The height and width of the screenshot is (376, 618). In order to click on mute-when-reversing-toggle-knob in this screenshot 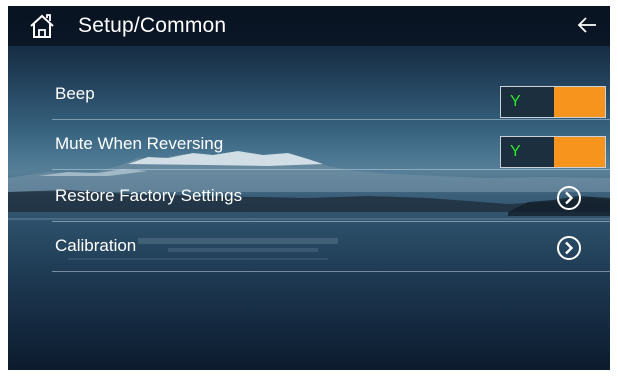, I will do `click(579, 152)`.